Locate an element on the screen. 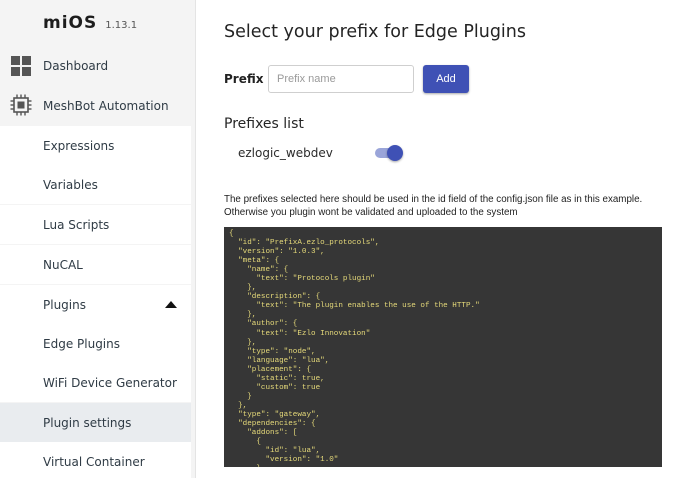 The image size is (690, 481). sidebar-item-label: Plugin settings is located at coordinates (87, 422).